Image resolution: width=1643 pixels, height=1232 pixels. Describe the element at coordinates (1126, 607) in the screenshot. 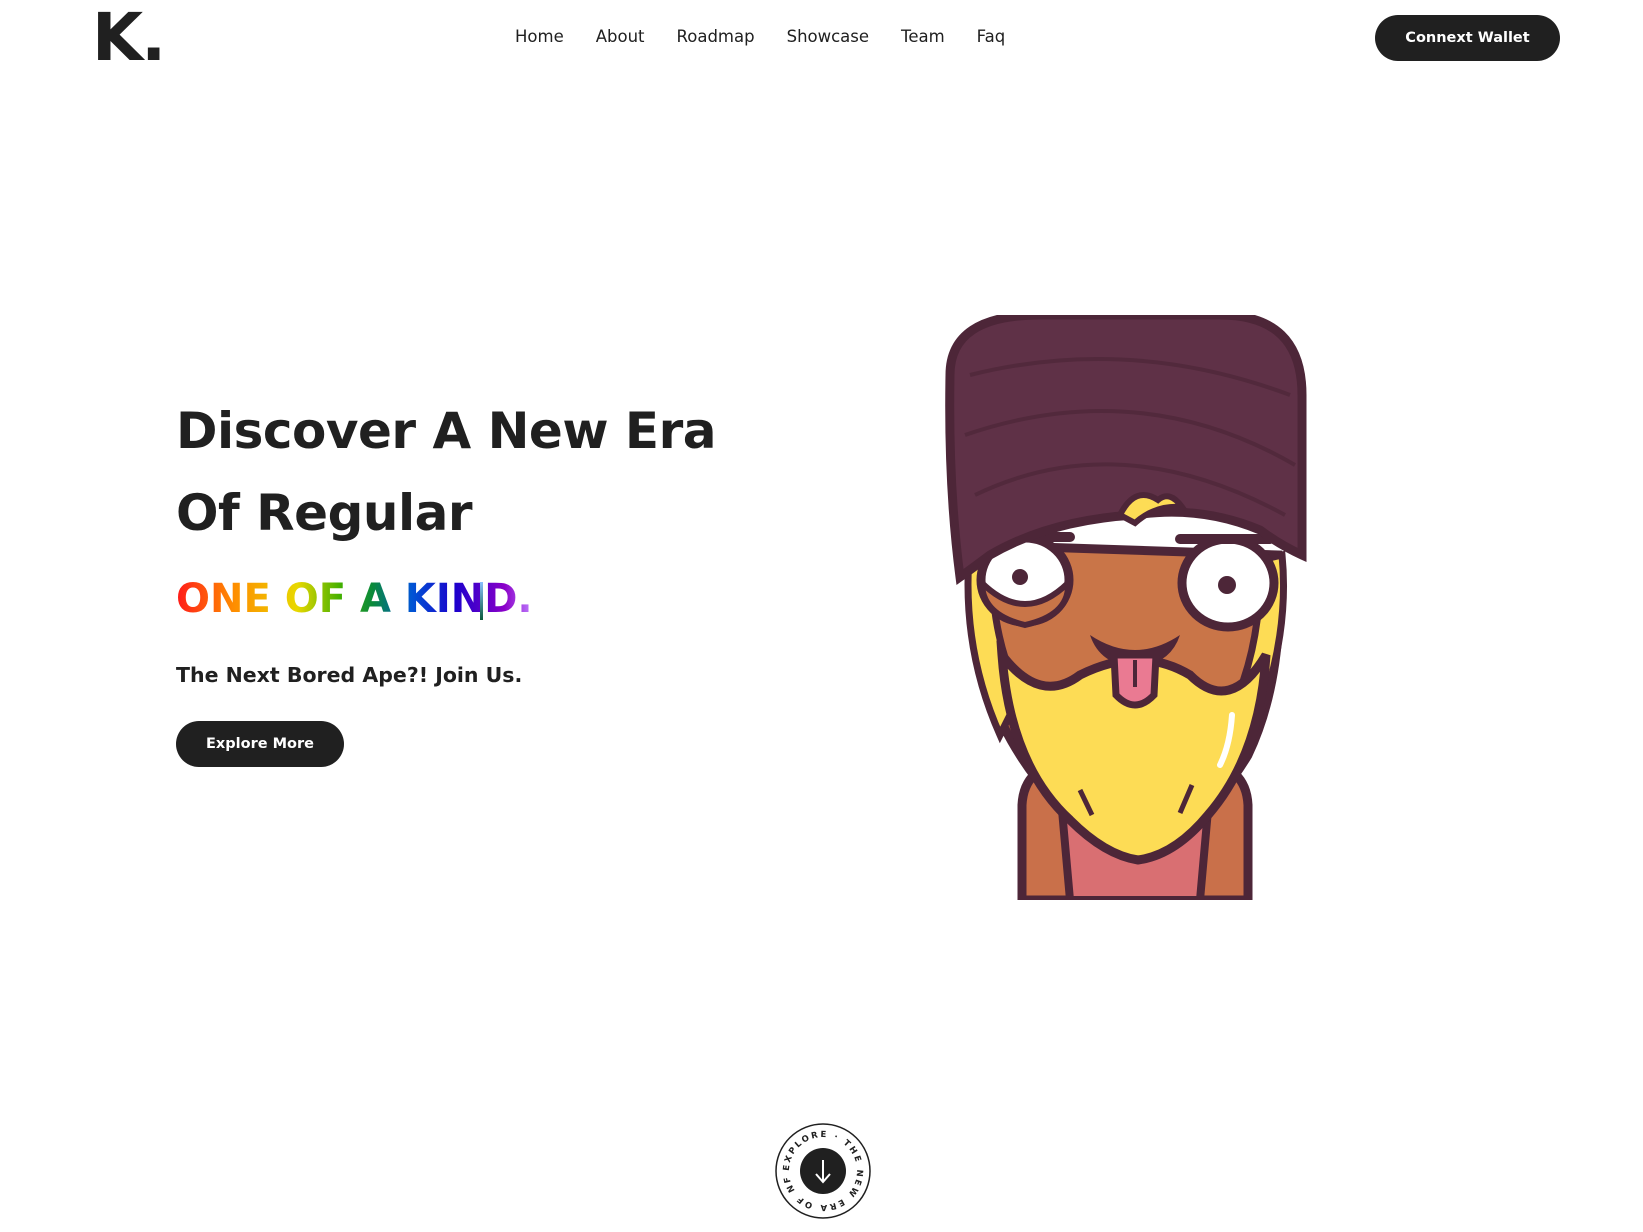

I see `nft-ape-character-icon` at that location.